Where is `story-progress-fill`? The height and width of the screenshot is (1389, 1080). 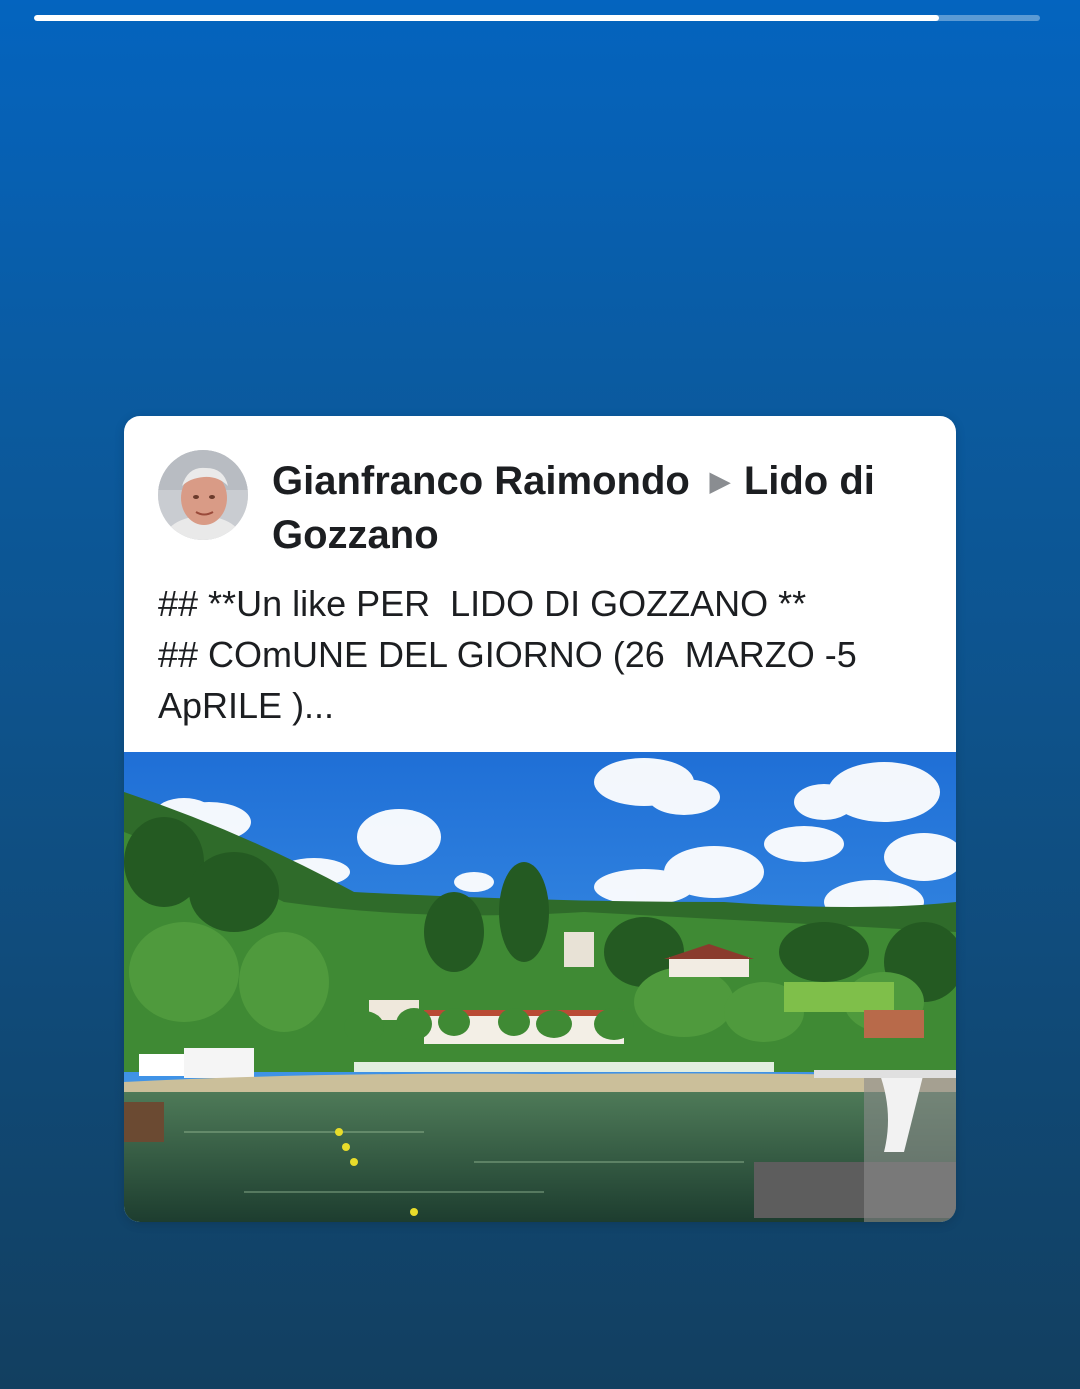 story-progress-fill is located at coordinates (487, 18).